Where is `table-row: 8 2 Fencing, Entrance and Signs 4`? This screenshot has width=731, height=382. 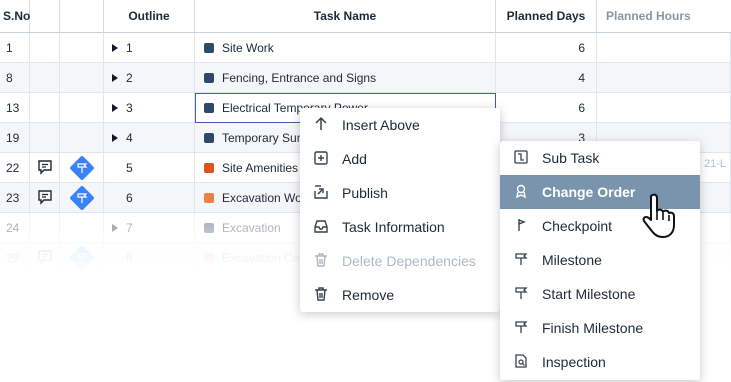
table-row: 8 2 Fencing, Entrance and Signs 4 is located at coordinates (365, 78).